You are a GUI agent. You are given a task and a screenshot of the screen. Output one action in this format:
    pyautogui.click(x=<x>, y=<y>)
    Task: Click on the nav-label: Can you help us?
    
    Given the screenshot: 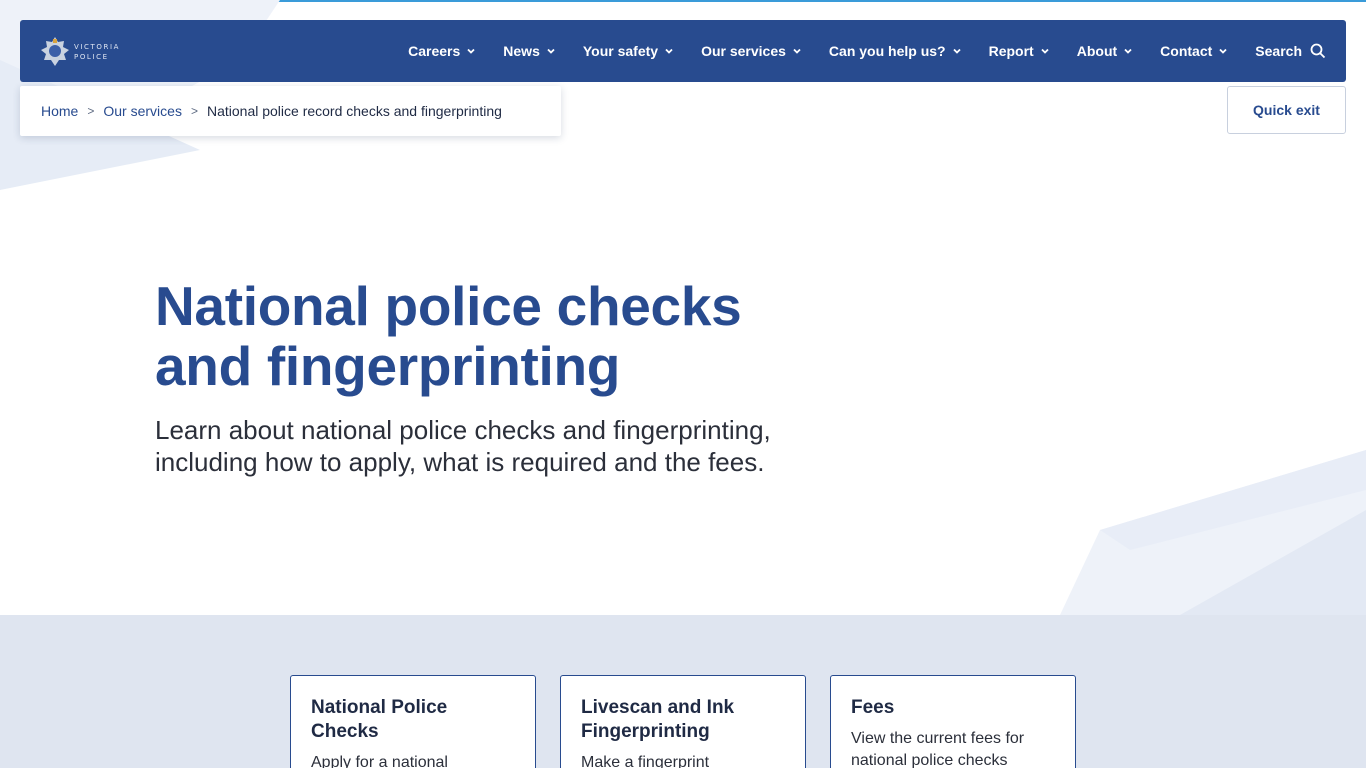 What is the action you would take?
    pyautogui.click(x=887, y=51)
    